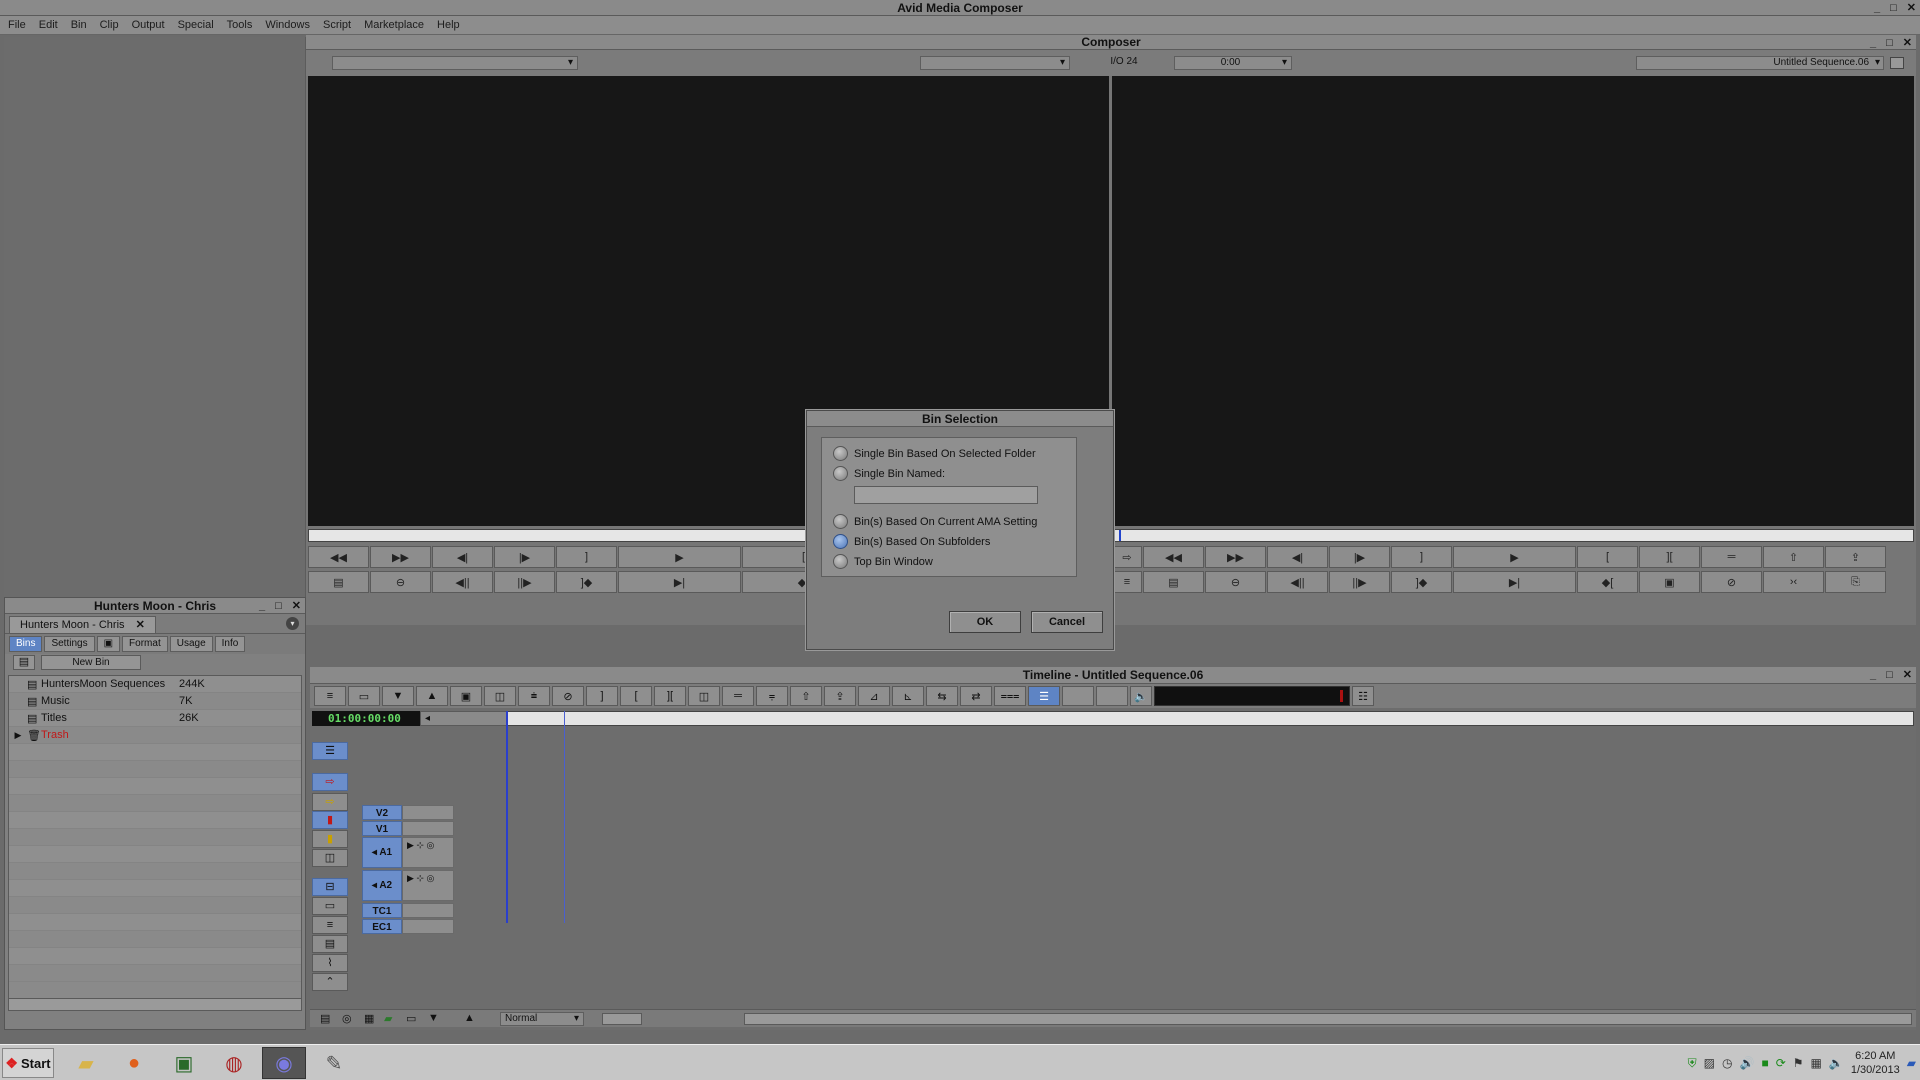 The width and height of the screenshot is (1920, 1080). I want to click on timeline-tool-8: ⊘, so click(568, 696).